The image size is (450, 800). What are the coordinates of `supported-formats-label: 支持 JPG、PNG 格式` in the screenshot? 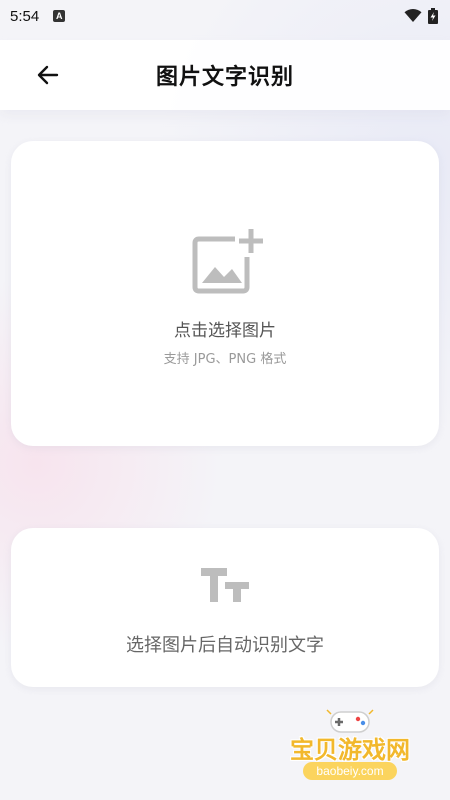 It's located at (225, 359).